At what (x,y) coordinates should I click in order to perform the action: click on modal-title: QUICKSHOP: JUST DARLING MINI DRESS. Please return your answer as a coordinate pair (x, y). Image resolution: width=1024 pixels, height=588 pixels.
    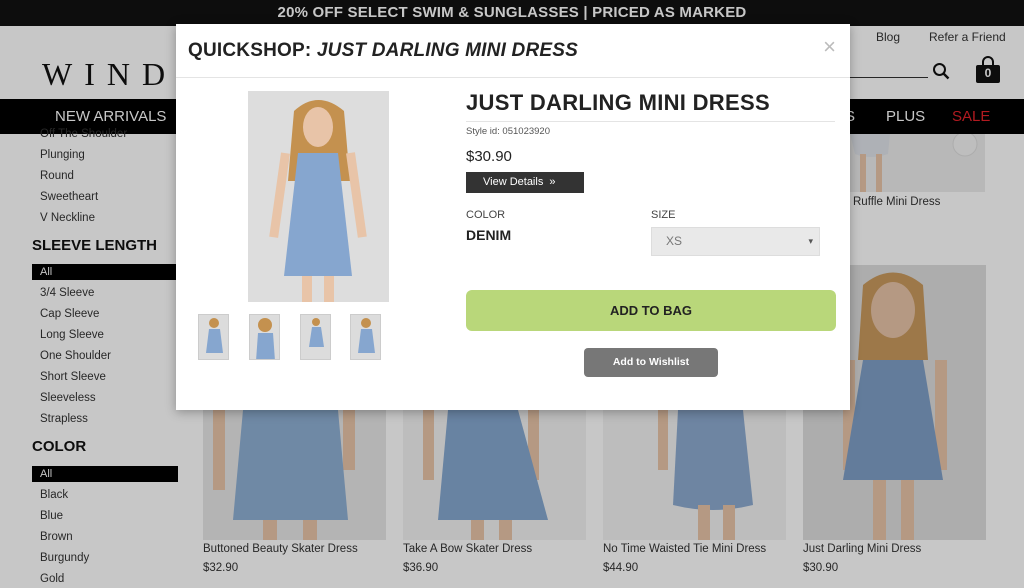
    Looking at the image, I should click on (383, 51).